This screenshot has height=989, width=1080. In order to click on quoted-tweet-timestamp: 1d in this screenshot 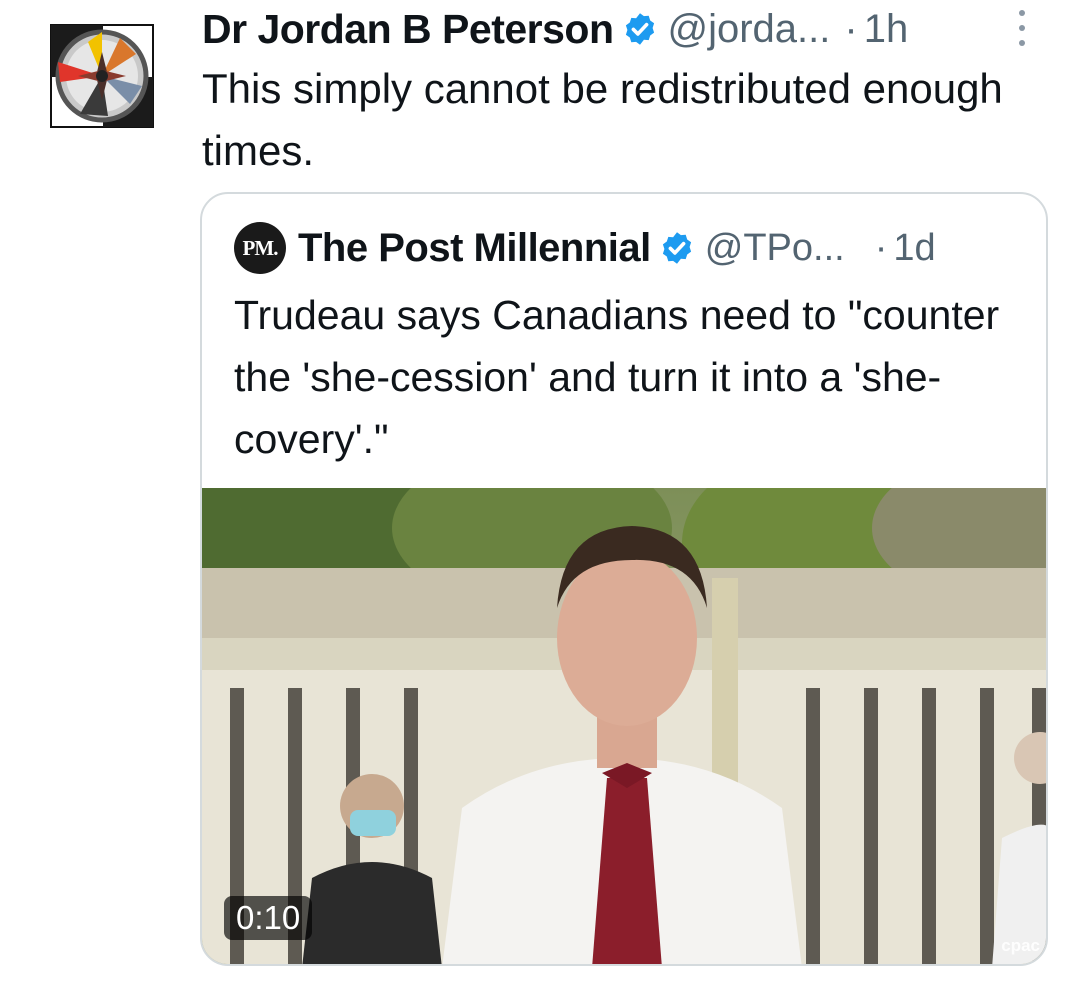, I will do `click(914, 248)`.